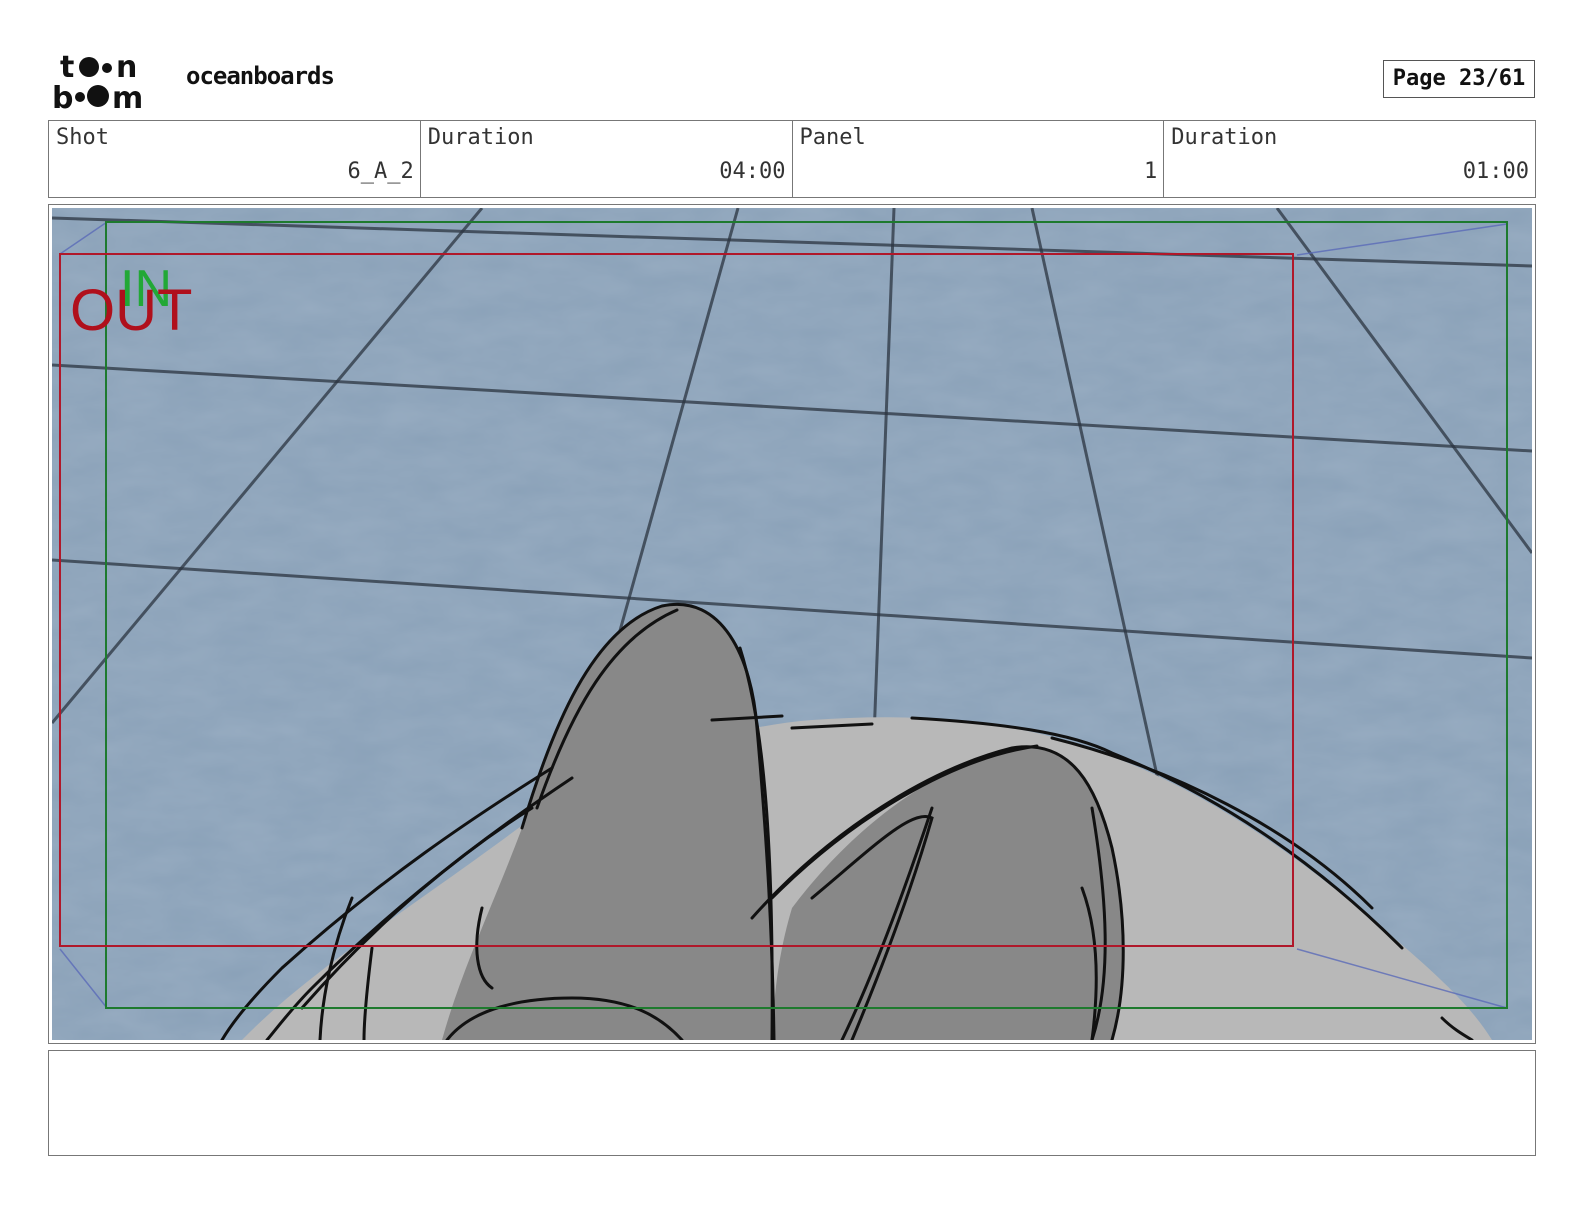 This screenshot has height=1224, width=1584. What do you see at coordinates (1495, 171) in the screenshot?
I see `panel-duration-value: 01:00` at bounding box center [1495, 171].